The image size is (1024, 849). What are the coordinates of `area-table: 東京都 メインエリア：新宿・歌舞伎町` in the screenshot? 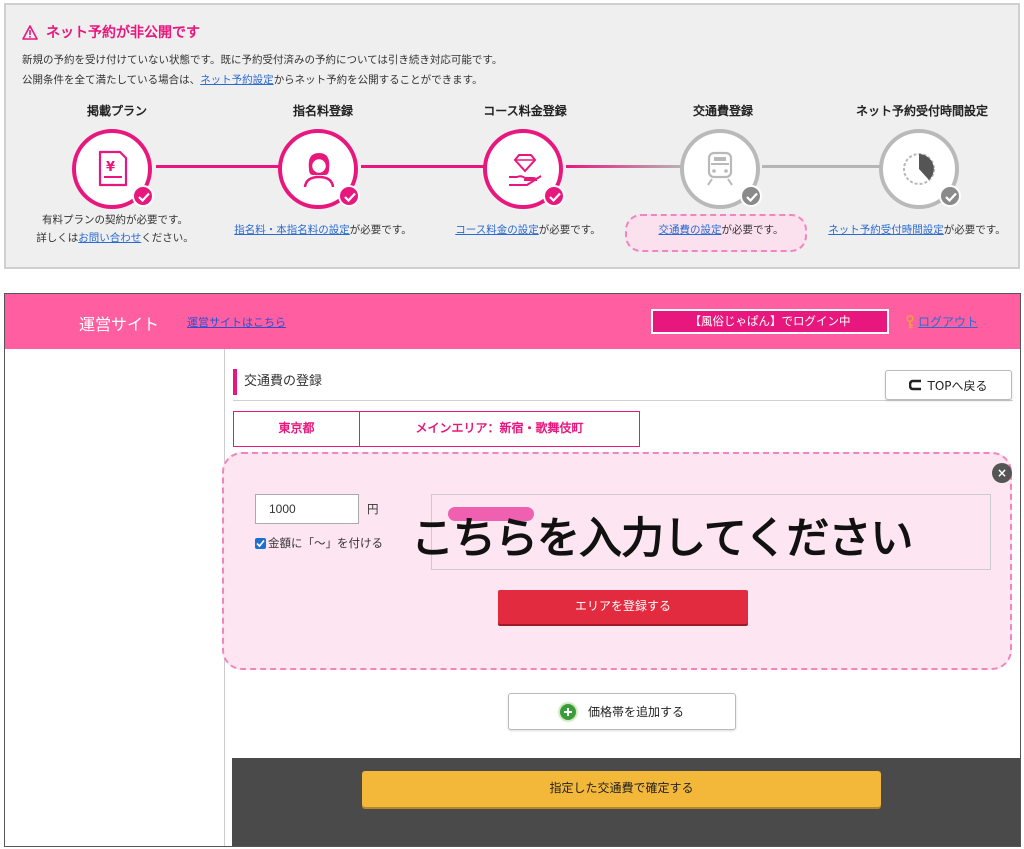 It's located at (436, 429).